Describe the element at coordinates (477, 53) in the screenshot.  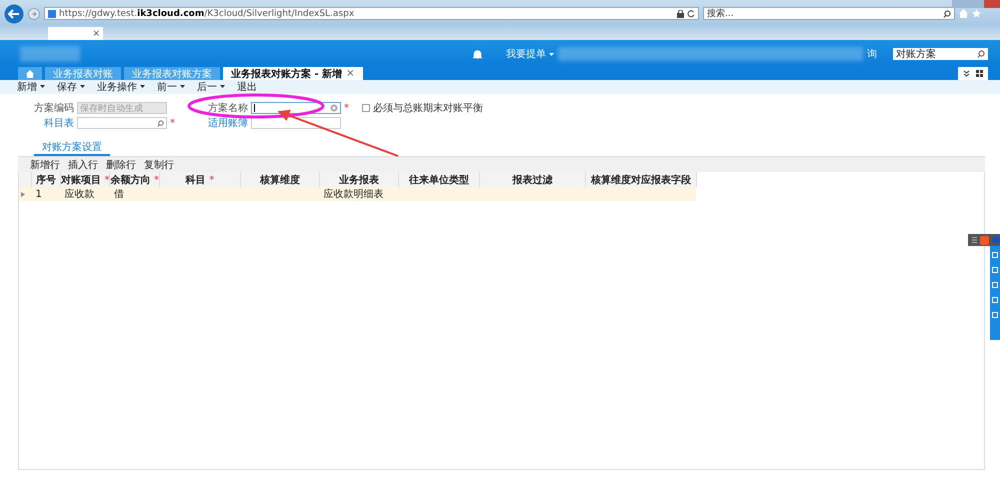
I see `bell-icon` at that location.